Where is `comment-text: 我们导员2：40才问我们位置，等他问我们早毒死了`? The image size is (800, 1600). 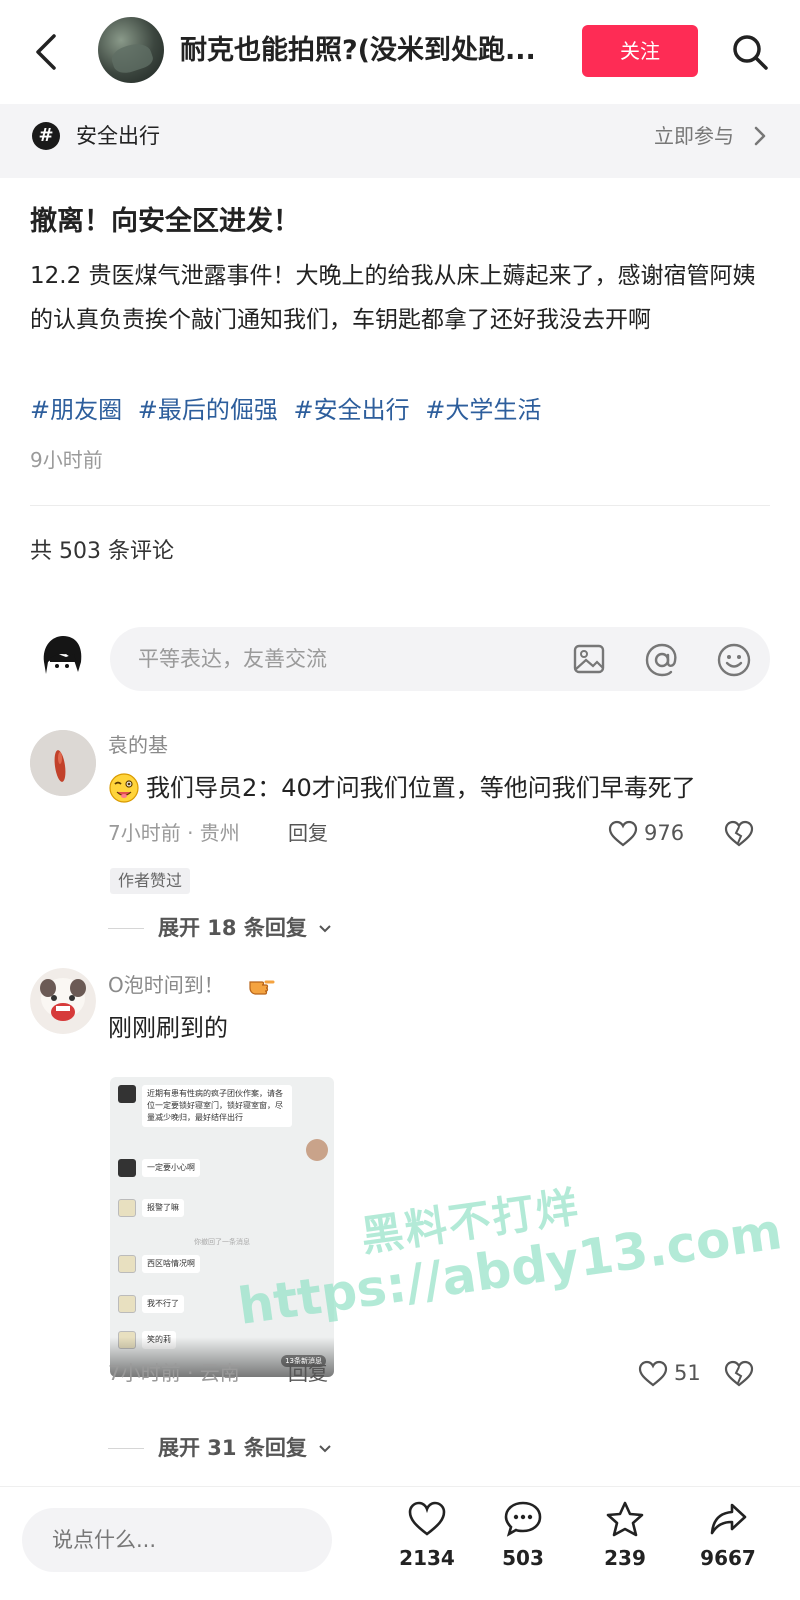
comment-text: 我们导员2：40才问我们位置，等他问我们早毒死了 is located at coordinates (421, 788).